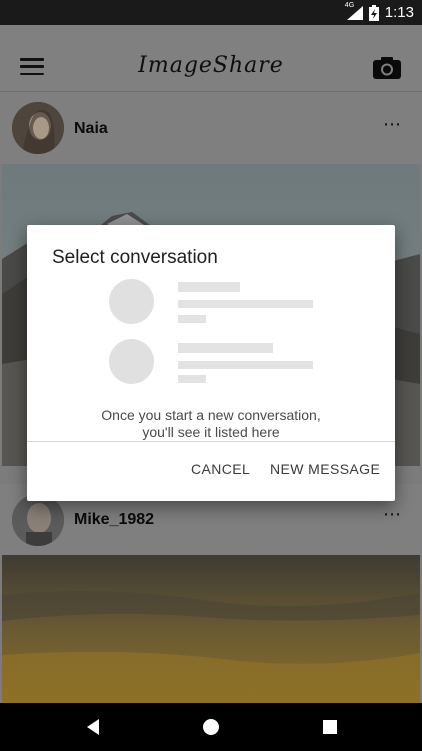  What do you see at coordinates (211, 432) in the screenshot?
I see `empty-state-line: you'll see it listed here` at bounding box center [211, 432].